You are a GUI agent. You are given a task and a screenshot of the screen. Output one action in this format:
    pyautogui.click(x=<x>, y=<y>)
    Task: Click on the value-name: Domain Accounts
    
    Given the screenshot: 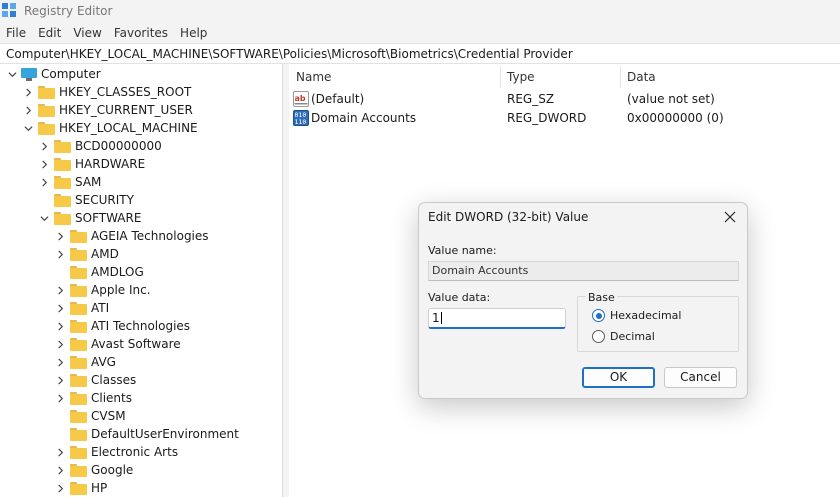 What is the action you would take?
    pyautogui.click(x=364, y=118)
    